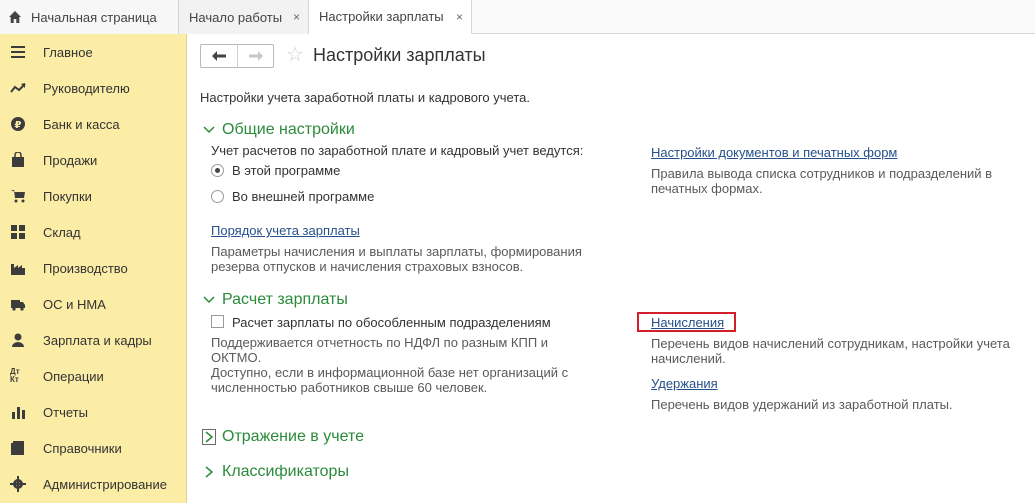  I want to click on link-deductions: Удержания, so click(684, 383).